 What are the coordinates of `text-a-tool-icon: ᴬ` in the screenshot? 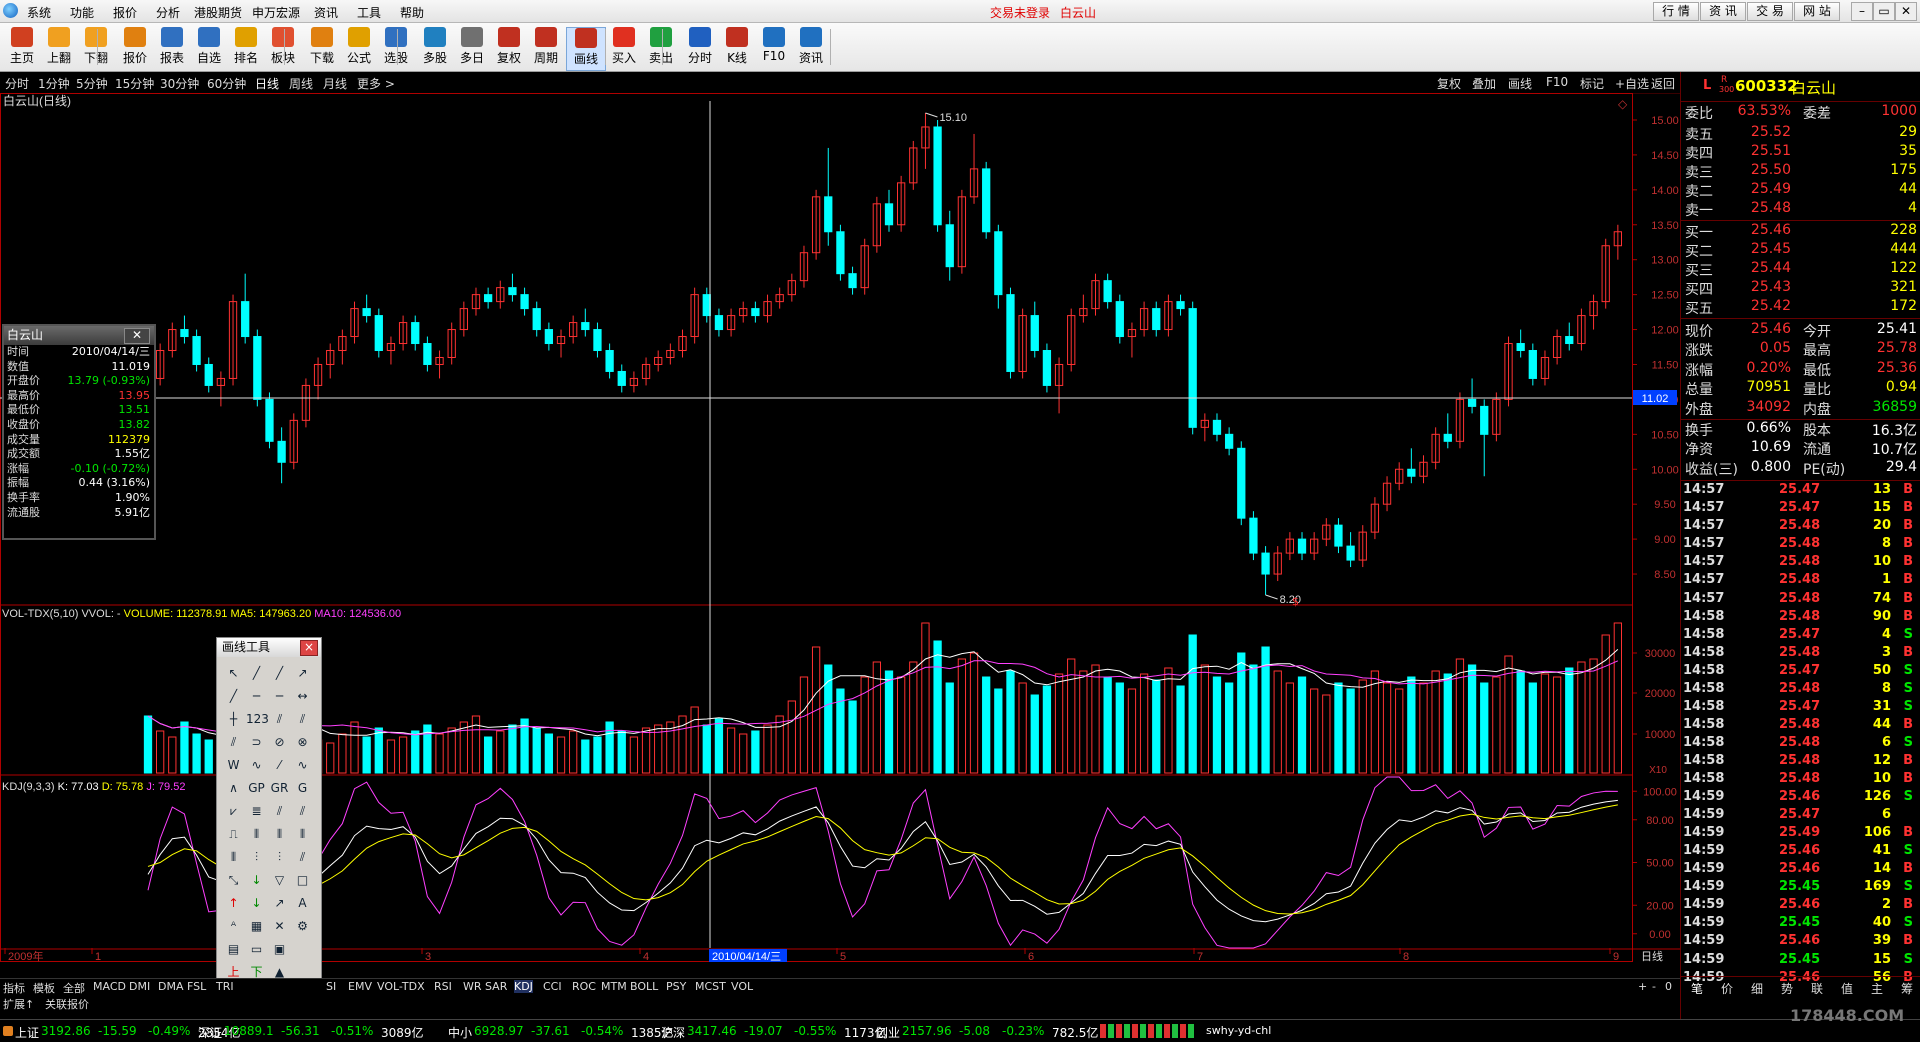 It's located at (233, 926).